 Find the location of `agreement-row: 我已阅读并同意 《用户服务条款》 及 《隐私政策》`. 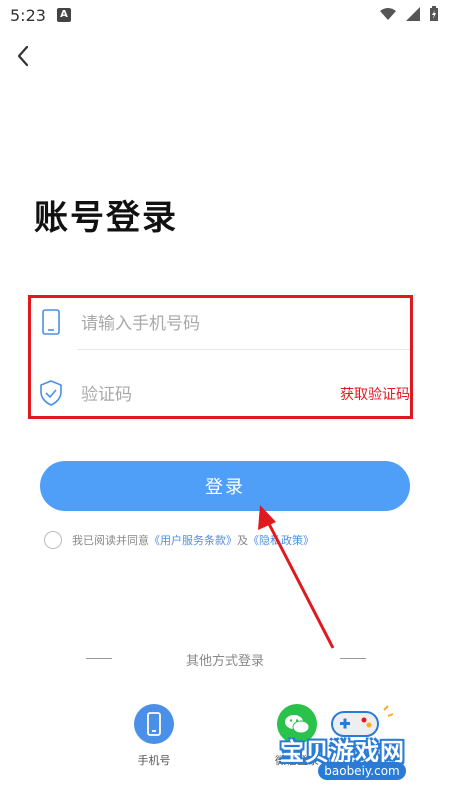

agreement-row: 我已阅读并同意 《用户服务条款》 及 《隐私政策》 is located at coordinates (179, 540).